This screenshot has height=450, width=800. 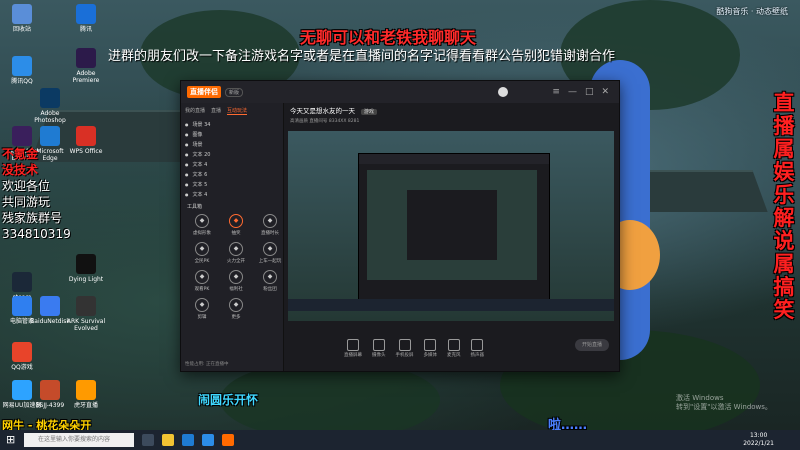 I want to click on windows-taskbar: ⊞ 13:00 2022/1/21, so click(x=400, y=440).